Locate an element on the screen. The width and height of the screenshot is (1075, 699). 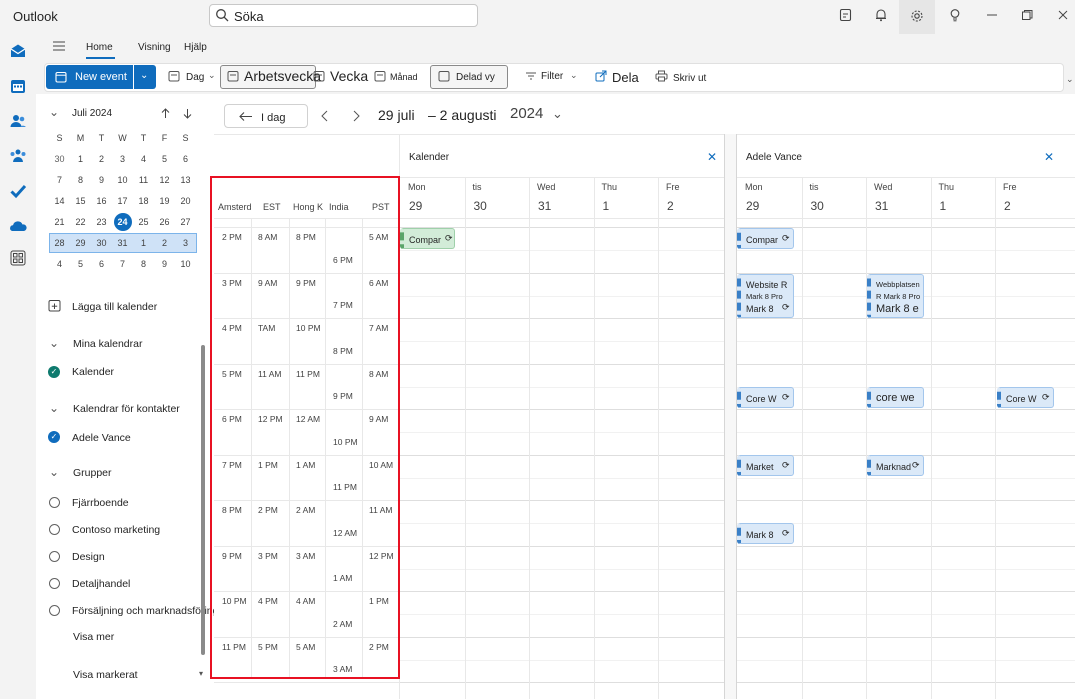
ribbon-expand-icon: ⌄ is located at coordinates (1070, 79).